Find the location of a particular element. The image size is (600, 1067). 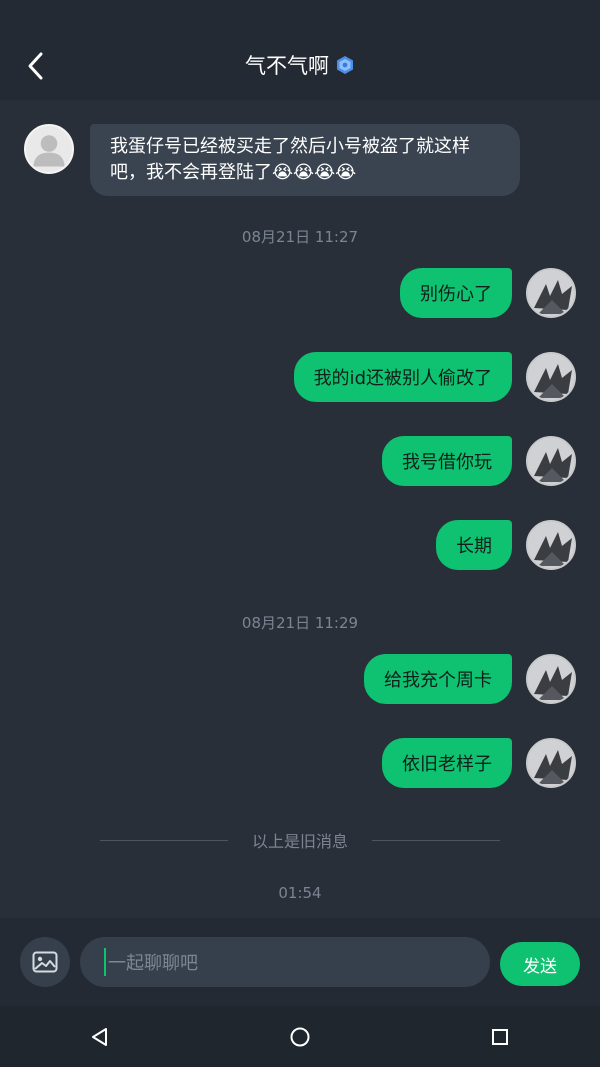

message-timestamp: 08月21日 11:27 is located at coordinates (300, 237).